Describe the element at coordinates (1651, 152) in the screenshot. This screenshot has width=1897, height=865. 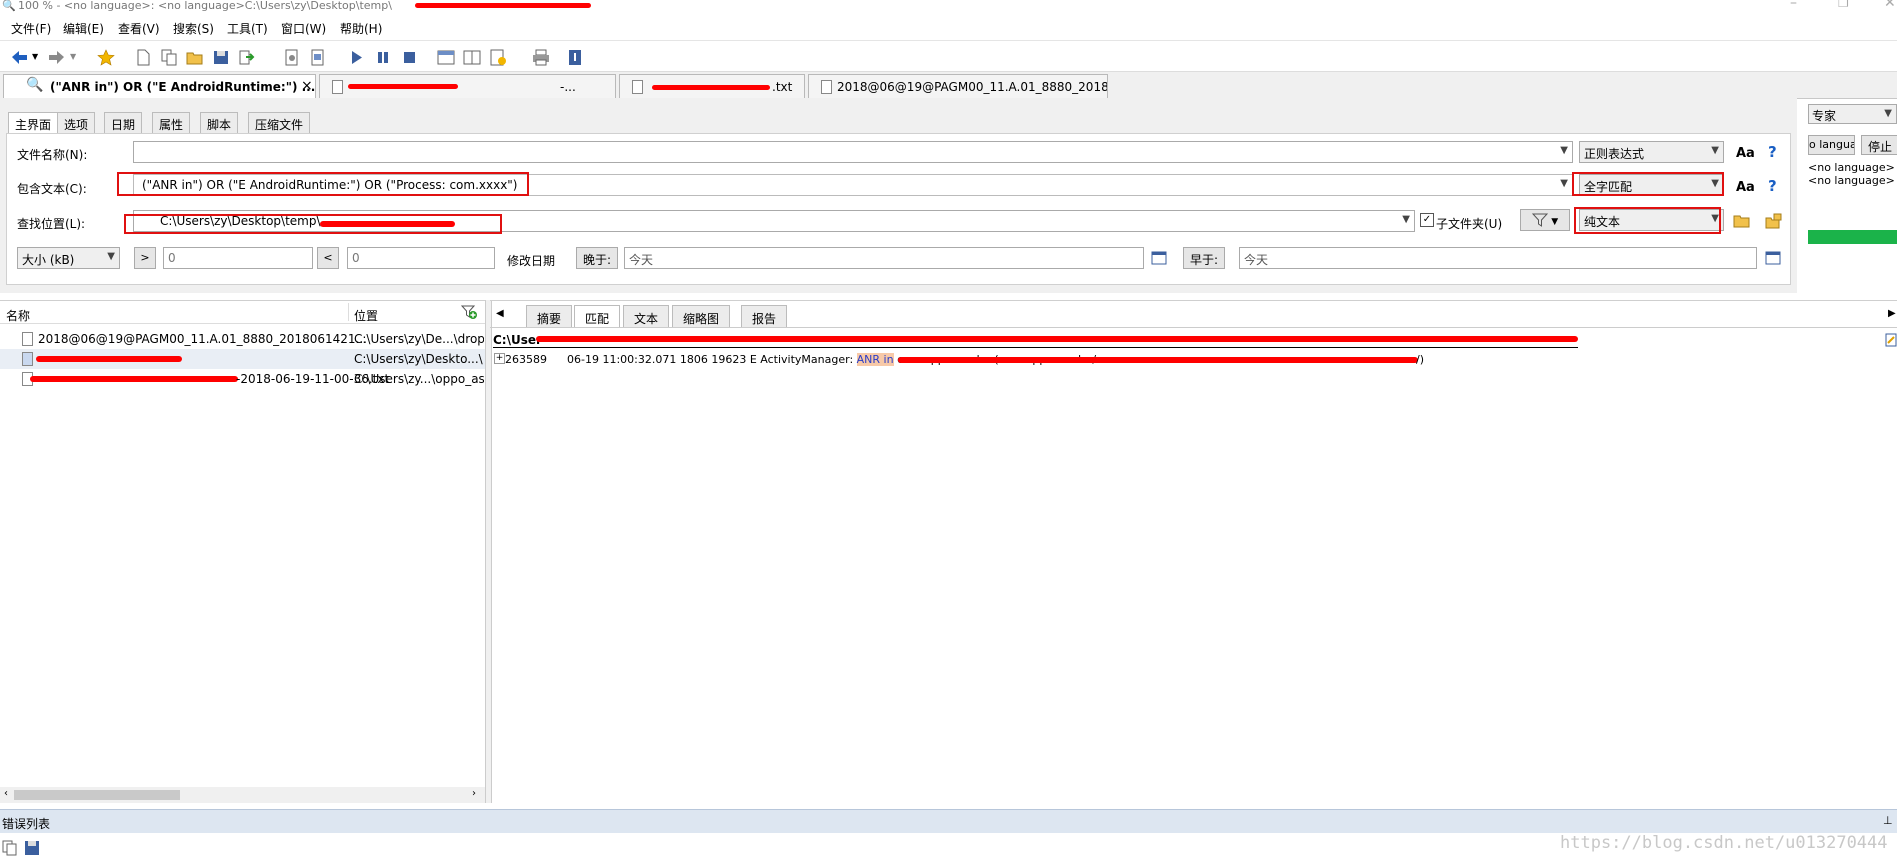
I see `filename-mode-select: 正则表达式 ▼` at that location.